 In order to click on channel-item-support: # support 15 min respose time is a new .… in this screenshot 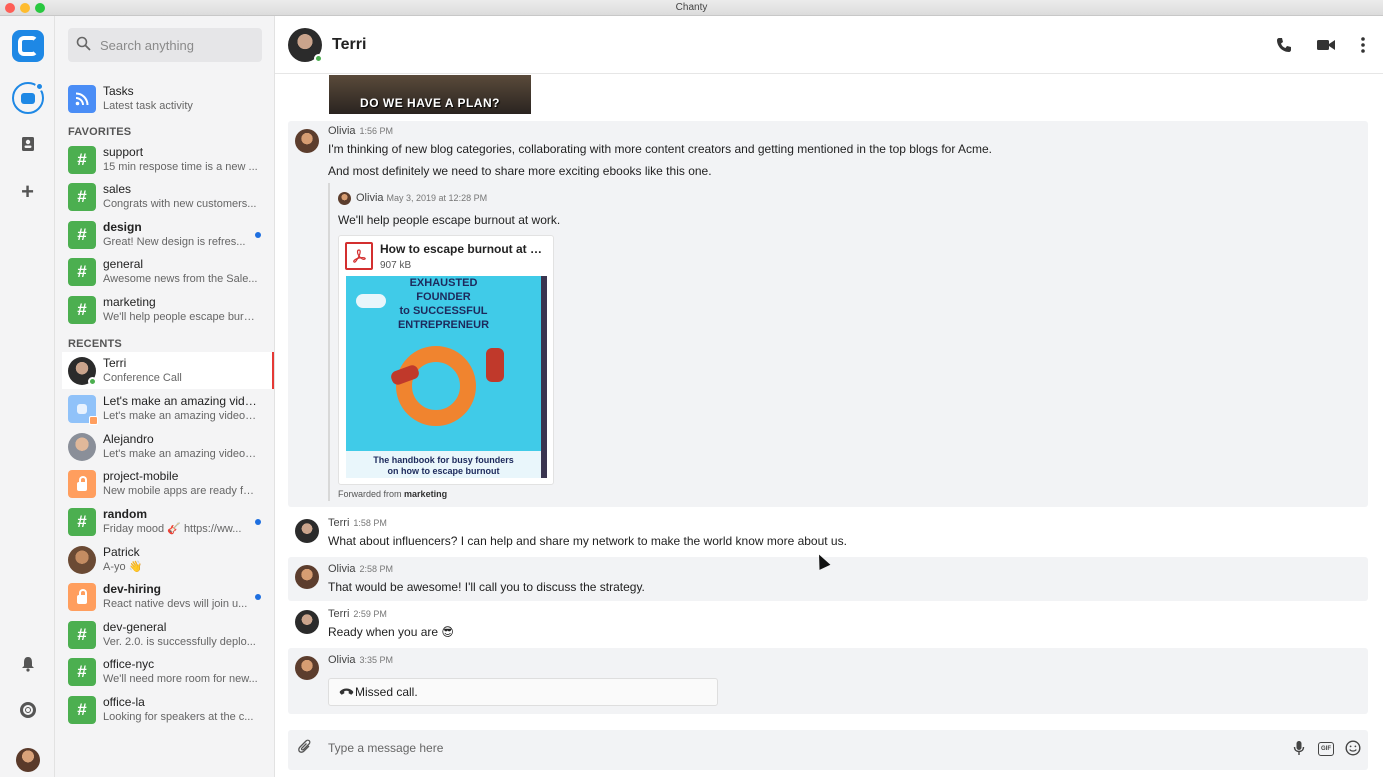, I will do `click(170, 160)`.